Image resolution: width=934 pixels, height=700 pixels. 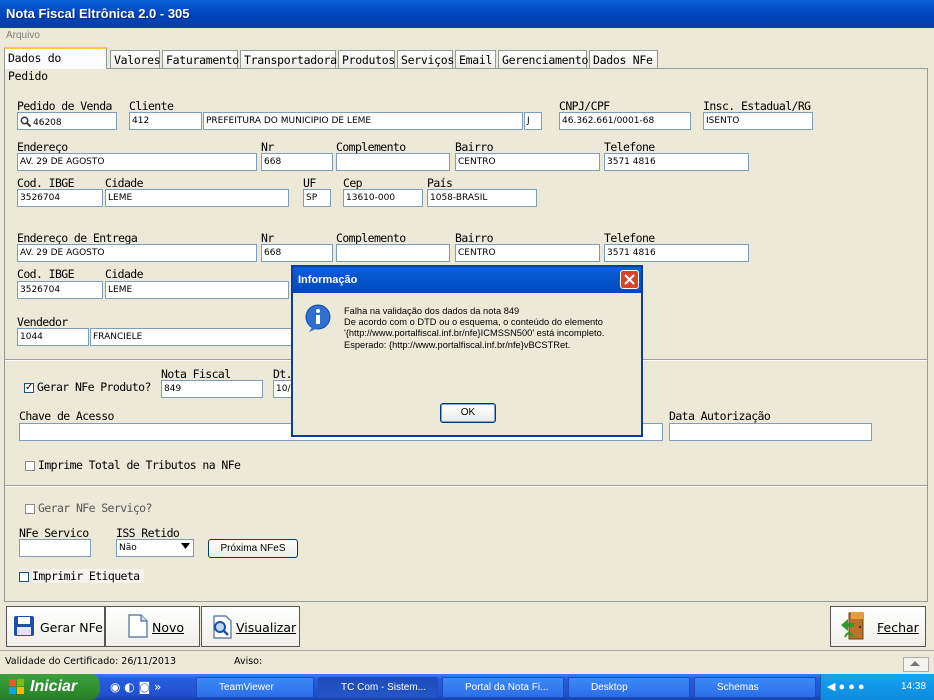 What do you see at coordinates (755, 687) in the screenshot?
I see `task-schemas: Schemas` at bounding box center [755, 687].